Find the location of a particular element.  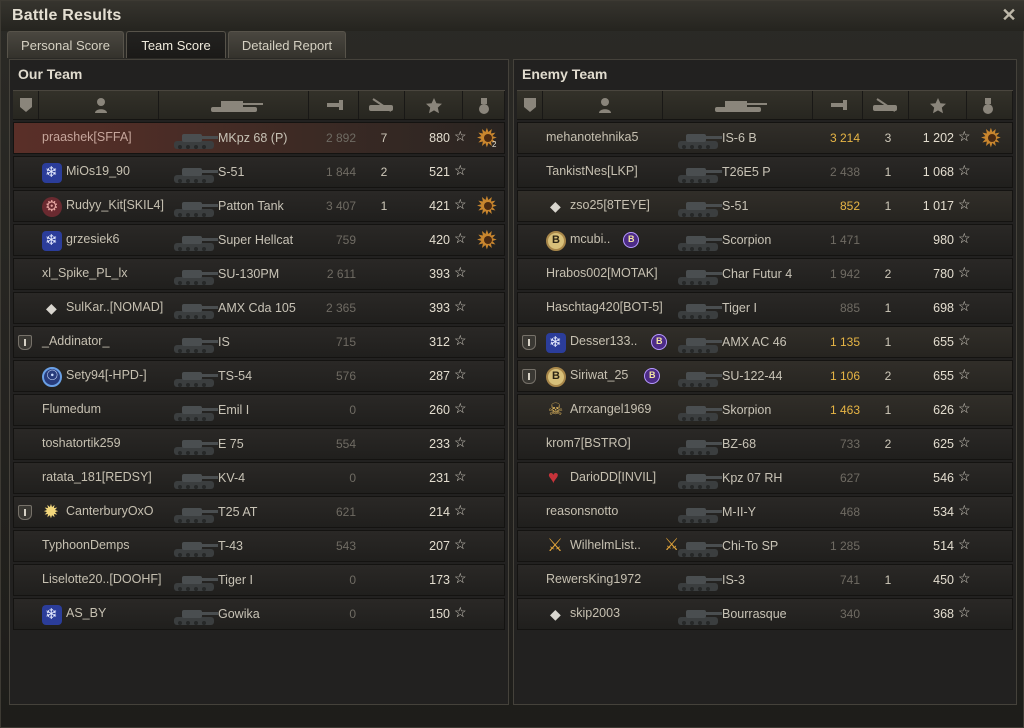

damage-value: 621 is located at coordinates (345, 512).